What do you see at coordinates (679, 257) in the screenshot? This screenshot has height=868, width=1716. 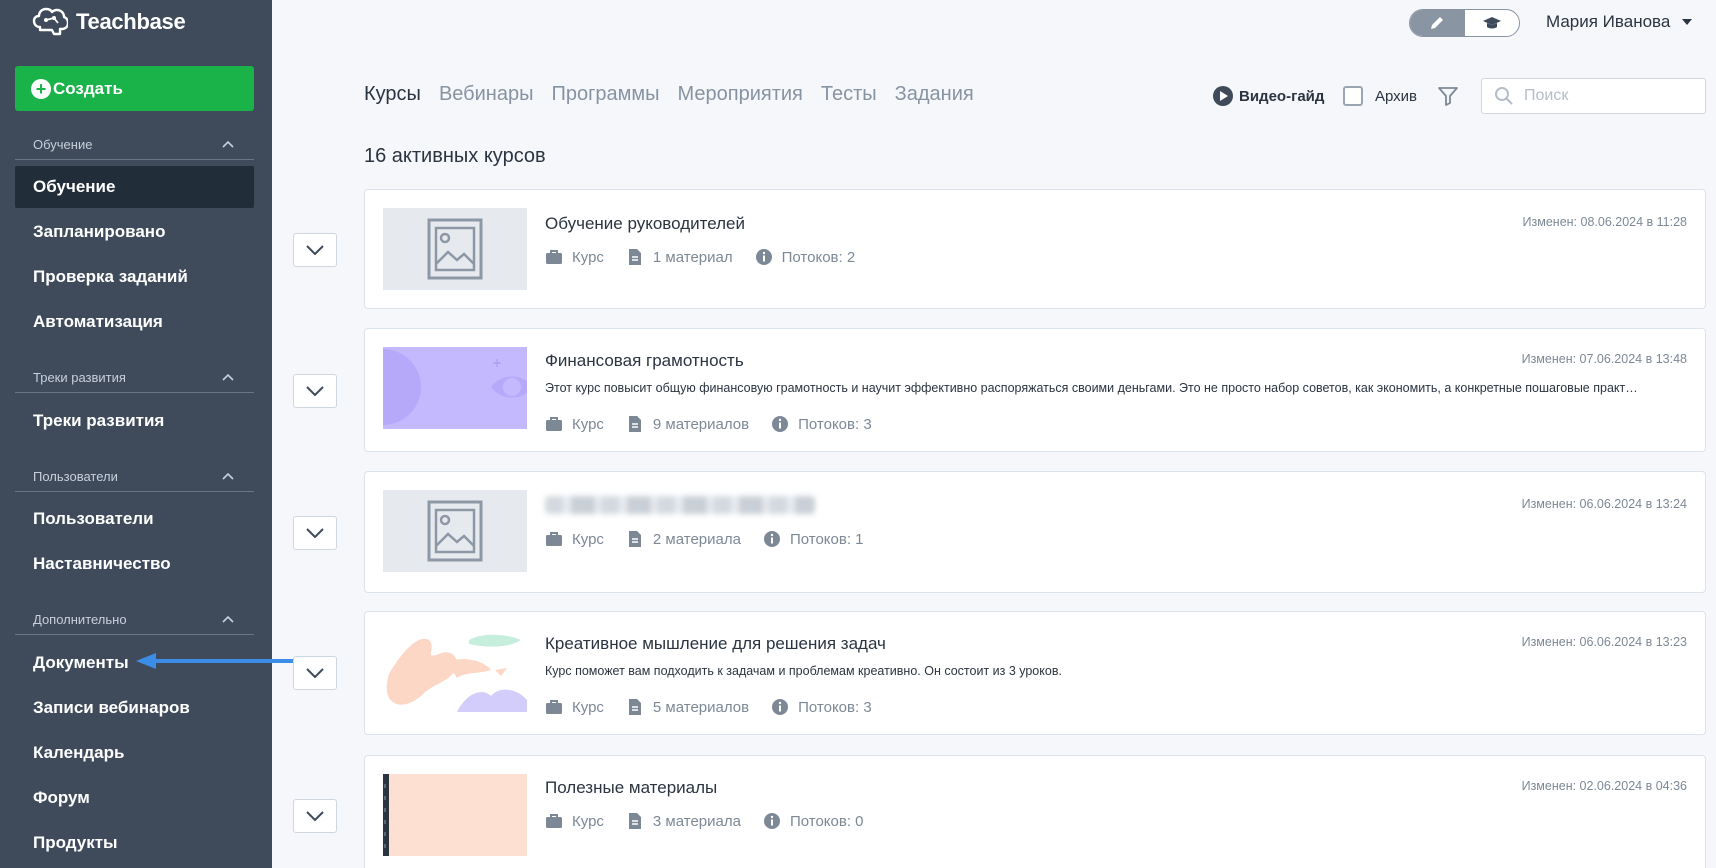 I see `meta-materials: 1 материал` at bounding box center [679, 257].